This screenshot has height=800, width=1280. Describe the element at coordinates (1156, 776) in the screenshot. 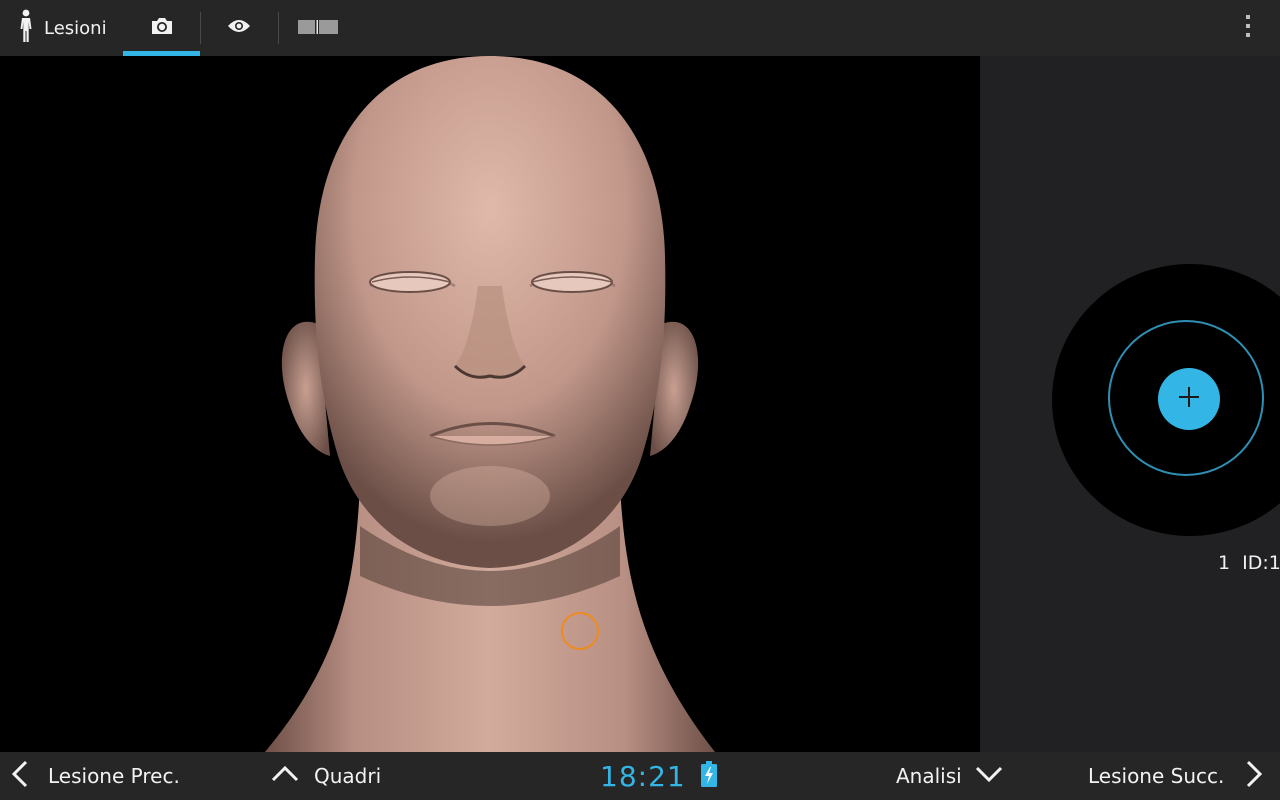

I see `next-lesion-label: Lesione Succ.` at that location.